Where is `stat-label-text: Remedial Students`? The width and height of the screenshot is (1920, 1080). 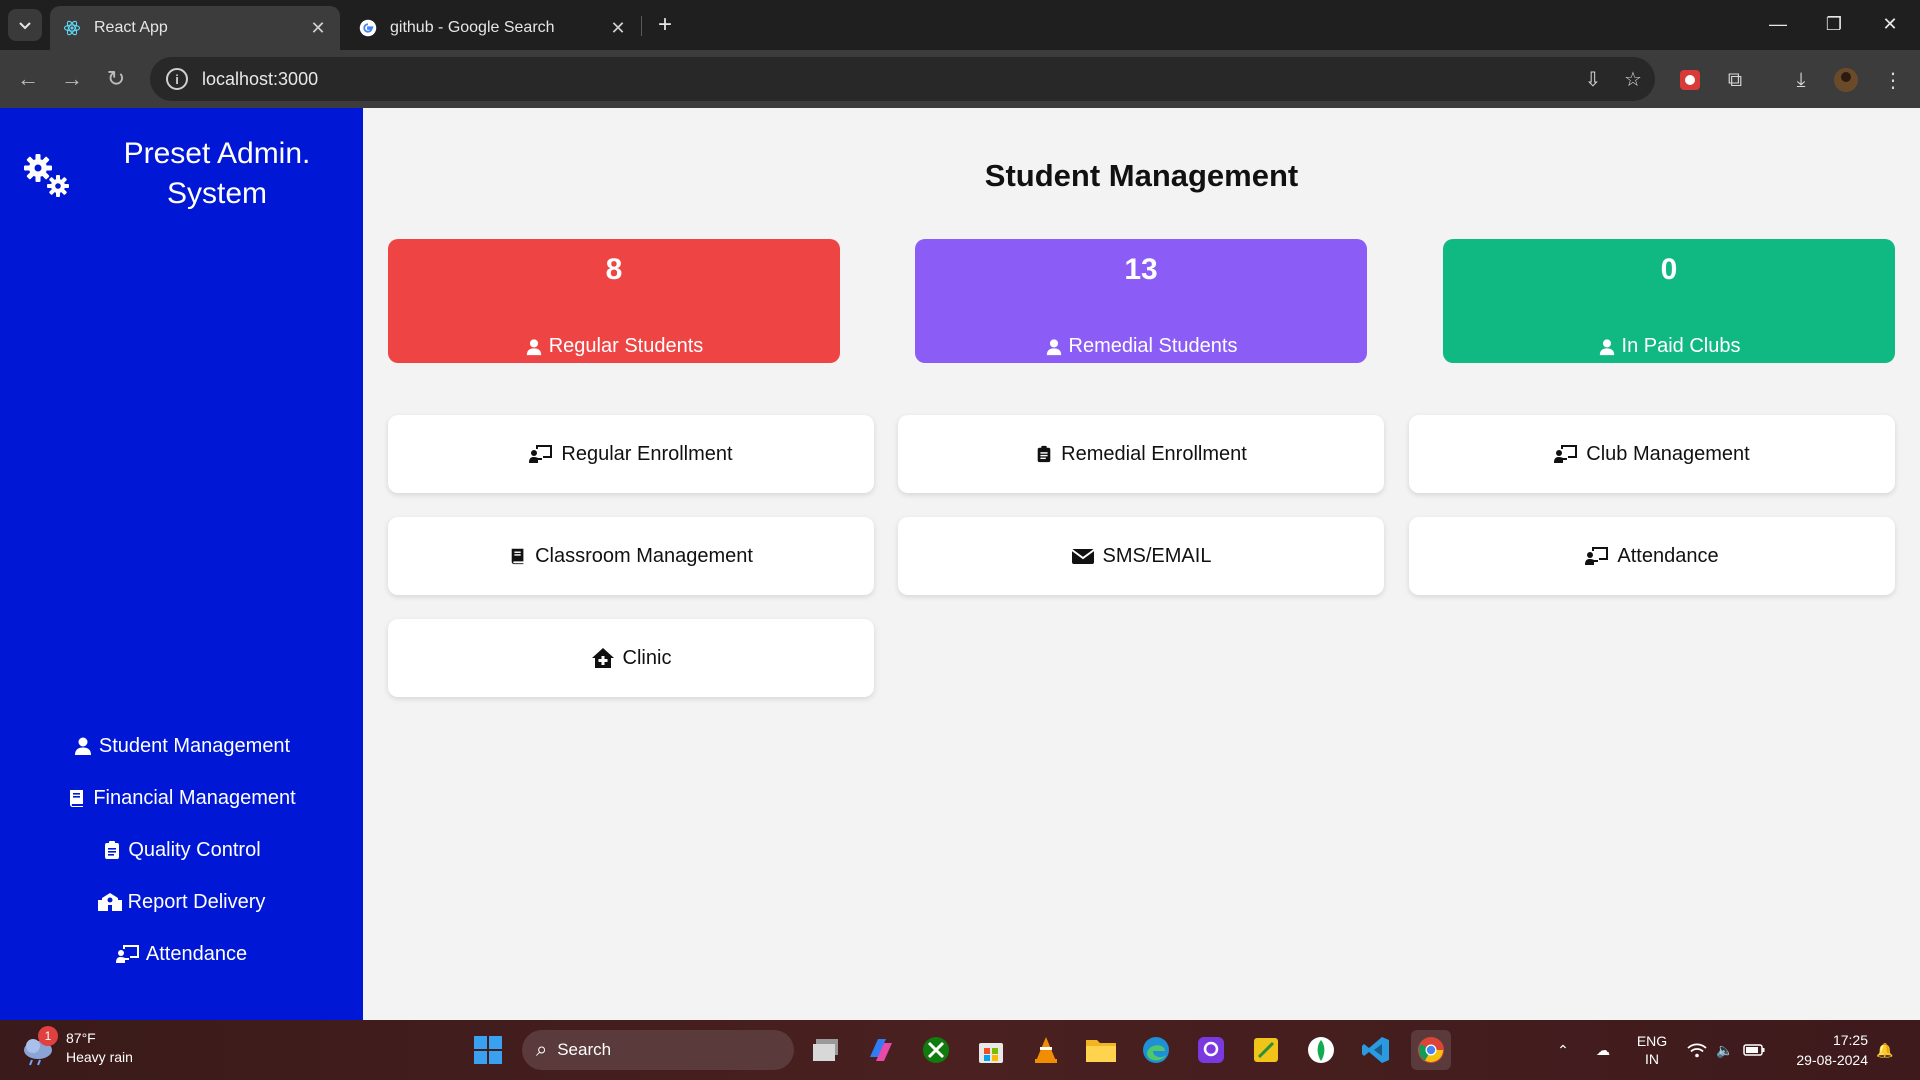 stat-label-text: Remedial Students is located at coordinates (1153, 346).